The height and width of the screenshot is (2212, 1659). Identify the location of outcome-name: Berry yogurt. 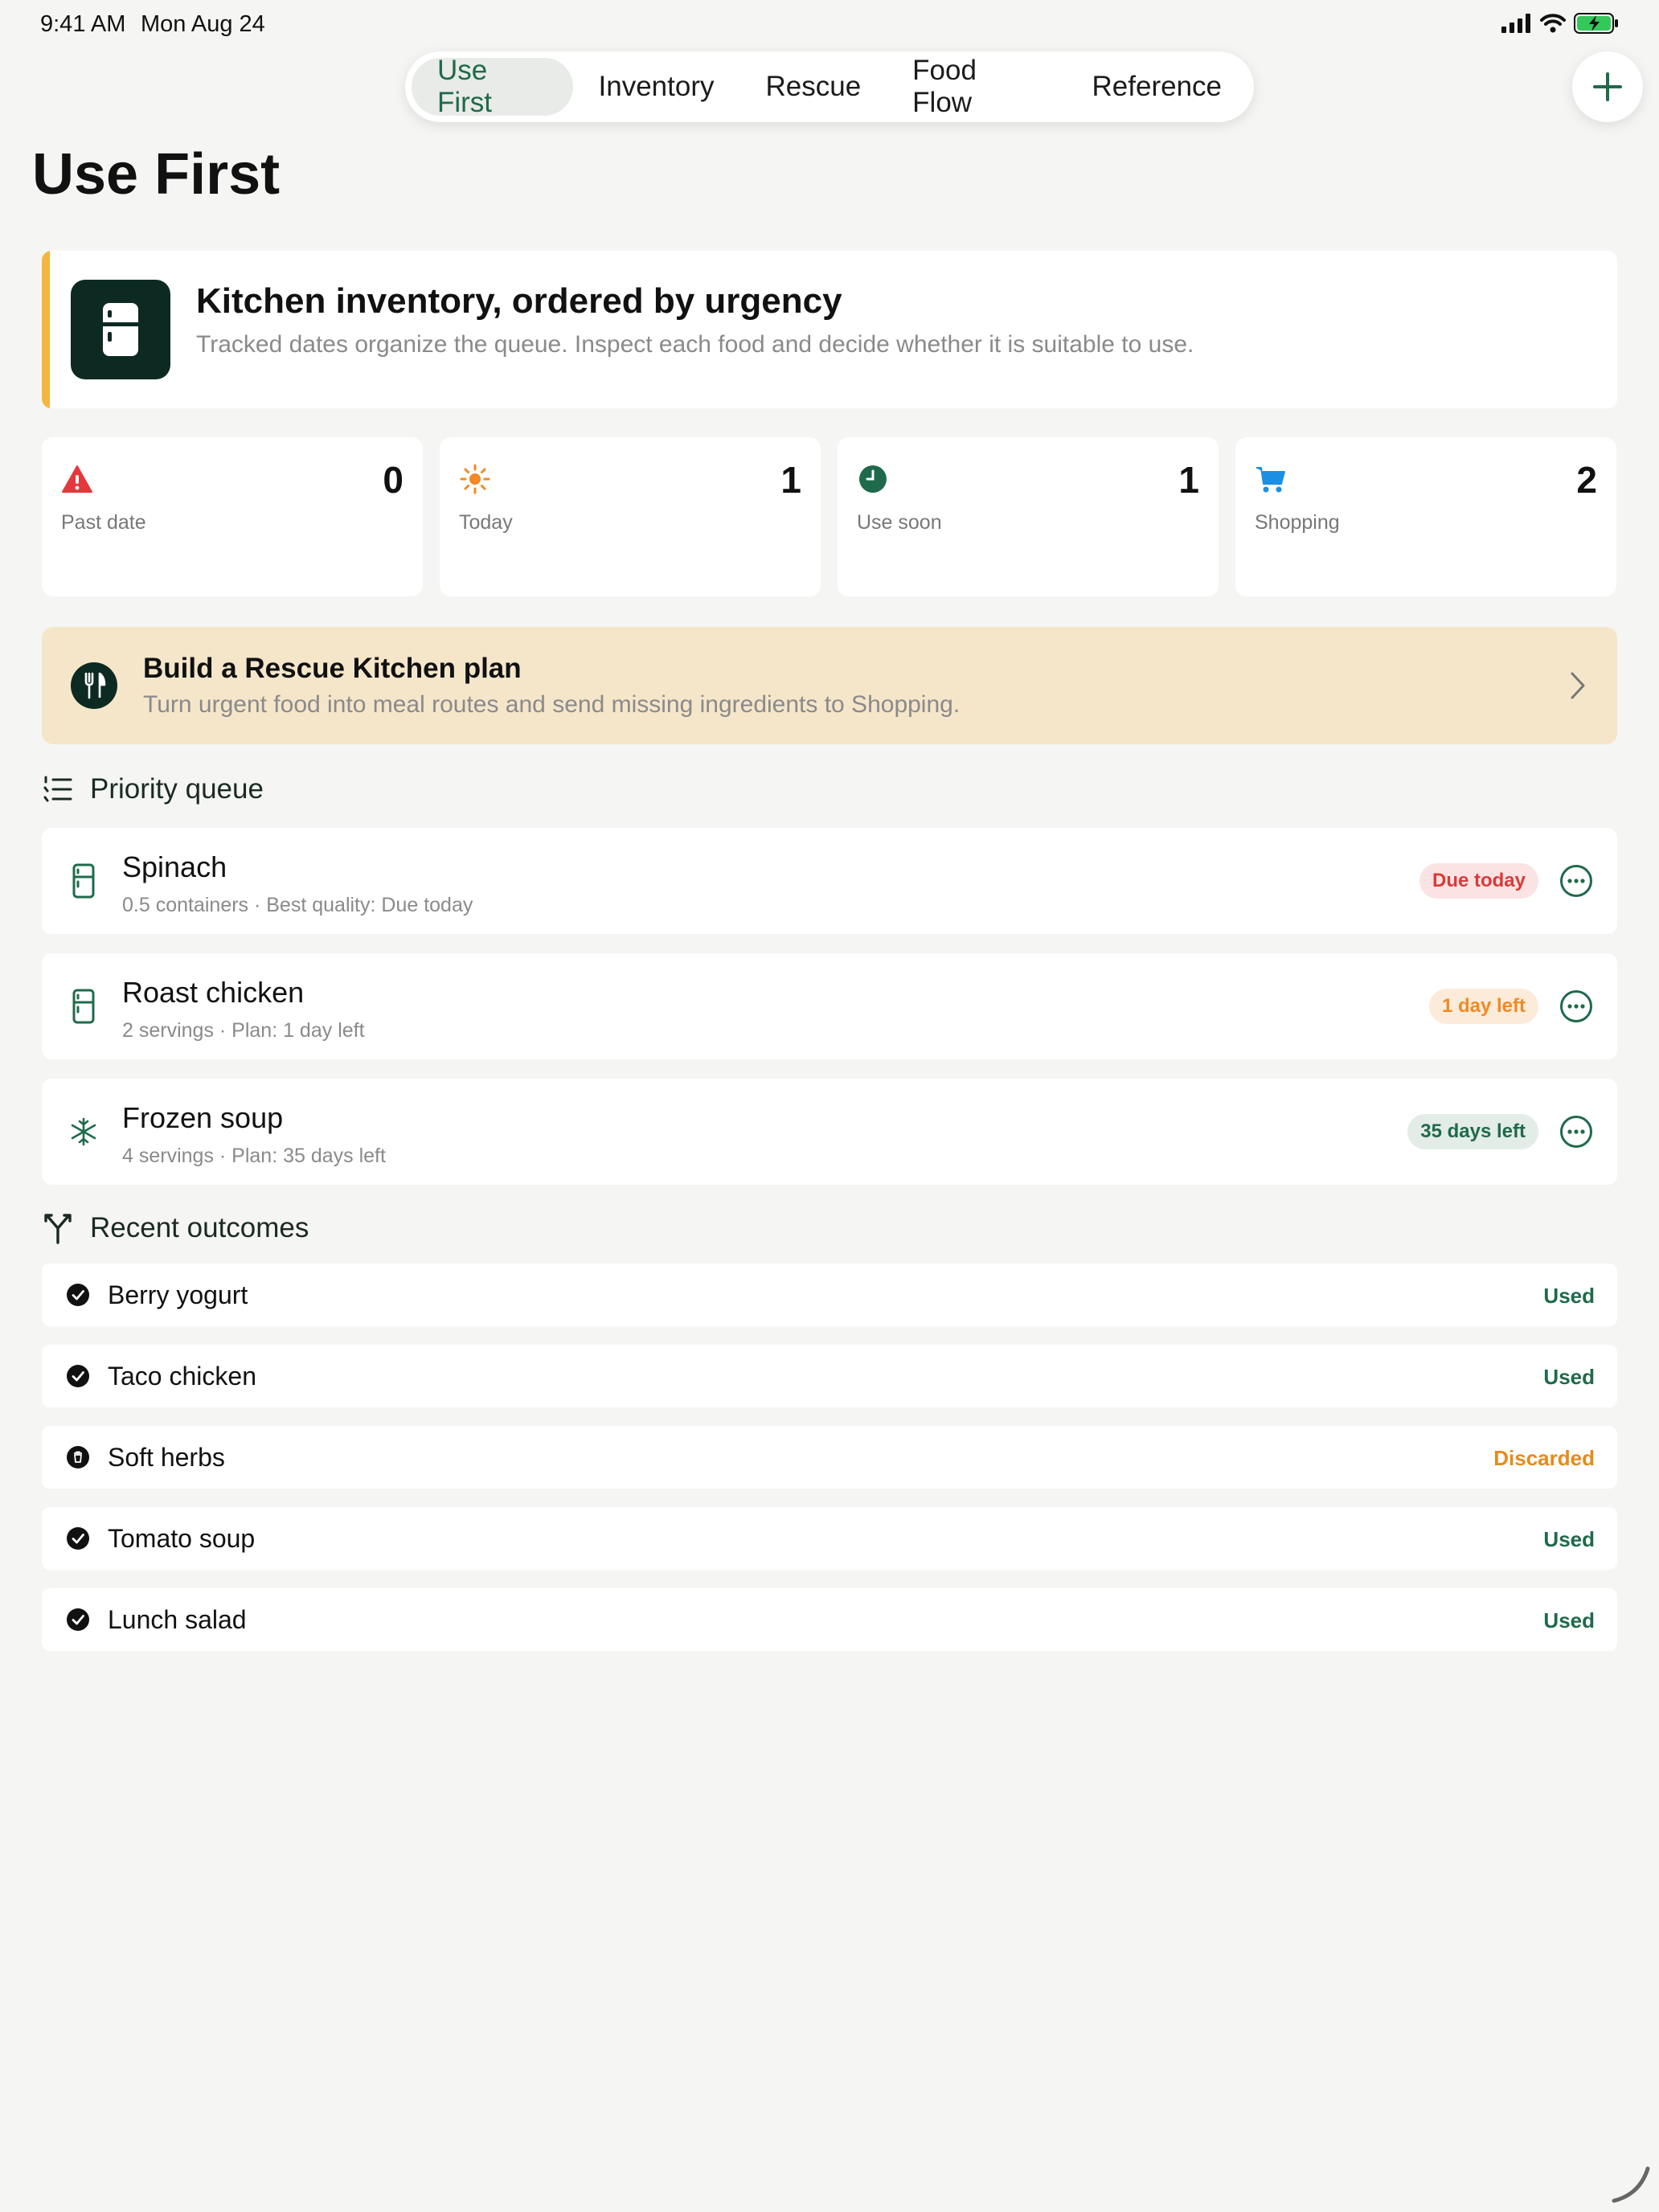
(178, 1294).